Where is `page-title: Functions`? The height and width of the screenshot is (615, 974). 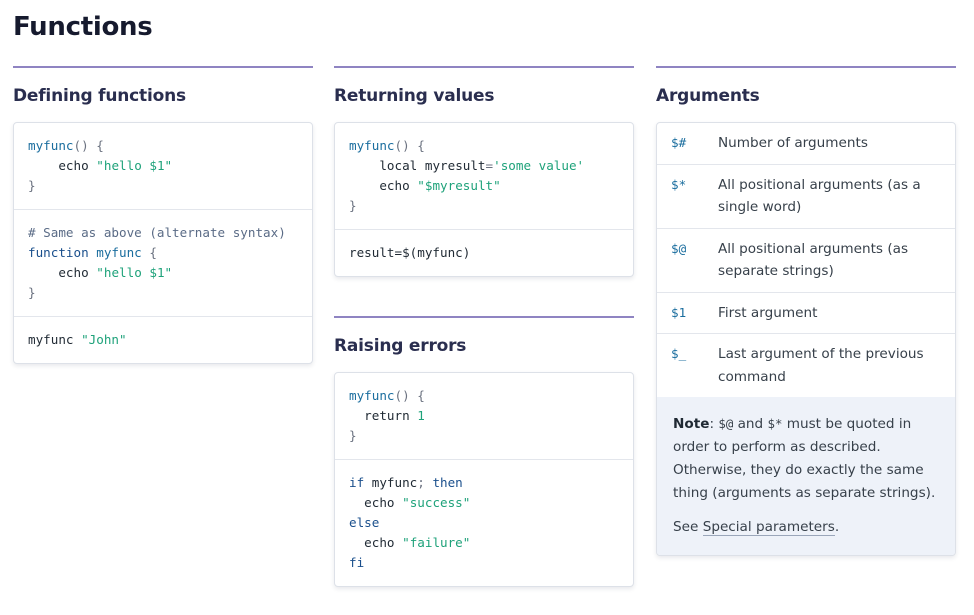 page-title: Functions is located at coordinates (83, 27).